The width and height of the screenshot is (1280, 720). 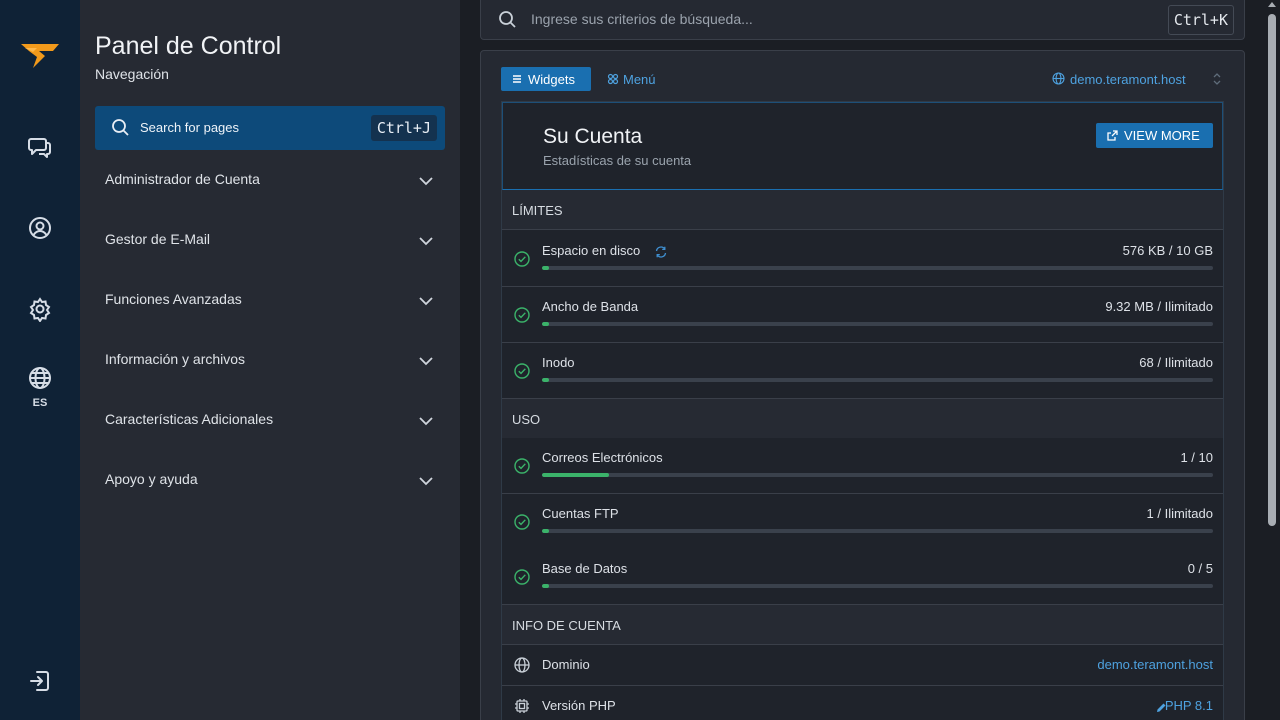 I want to click on usage-value: 1 / Ilimitado, so click(x=1179, y=513).